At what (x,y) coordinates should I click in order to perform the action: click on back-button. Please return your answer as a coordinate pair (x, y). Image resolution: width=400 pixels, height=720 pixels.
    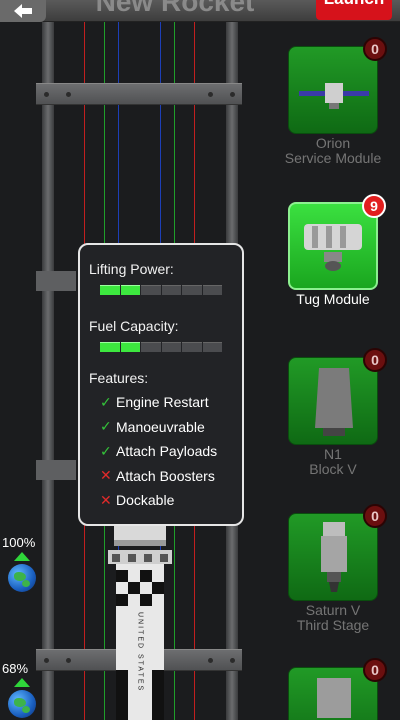
    Looking at the image, I should click on (23, 11).